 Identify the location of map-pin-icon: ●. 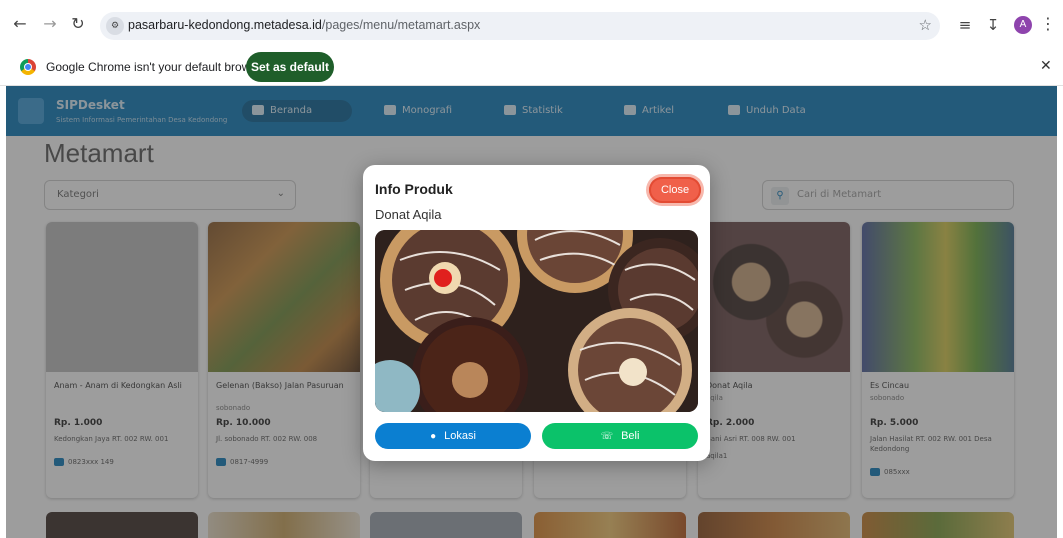
(433, 436).